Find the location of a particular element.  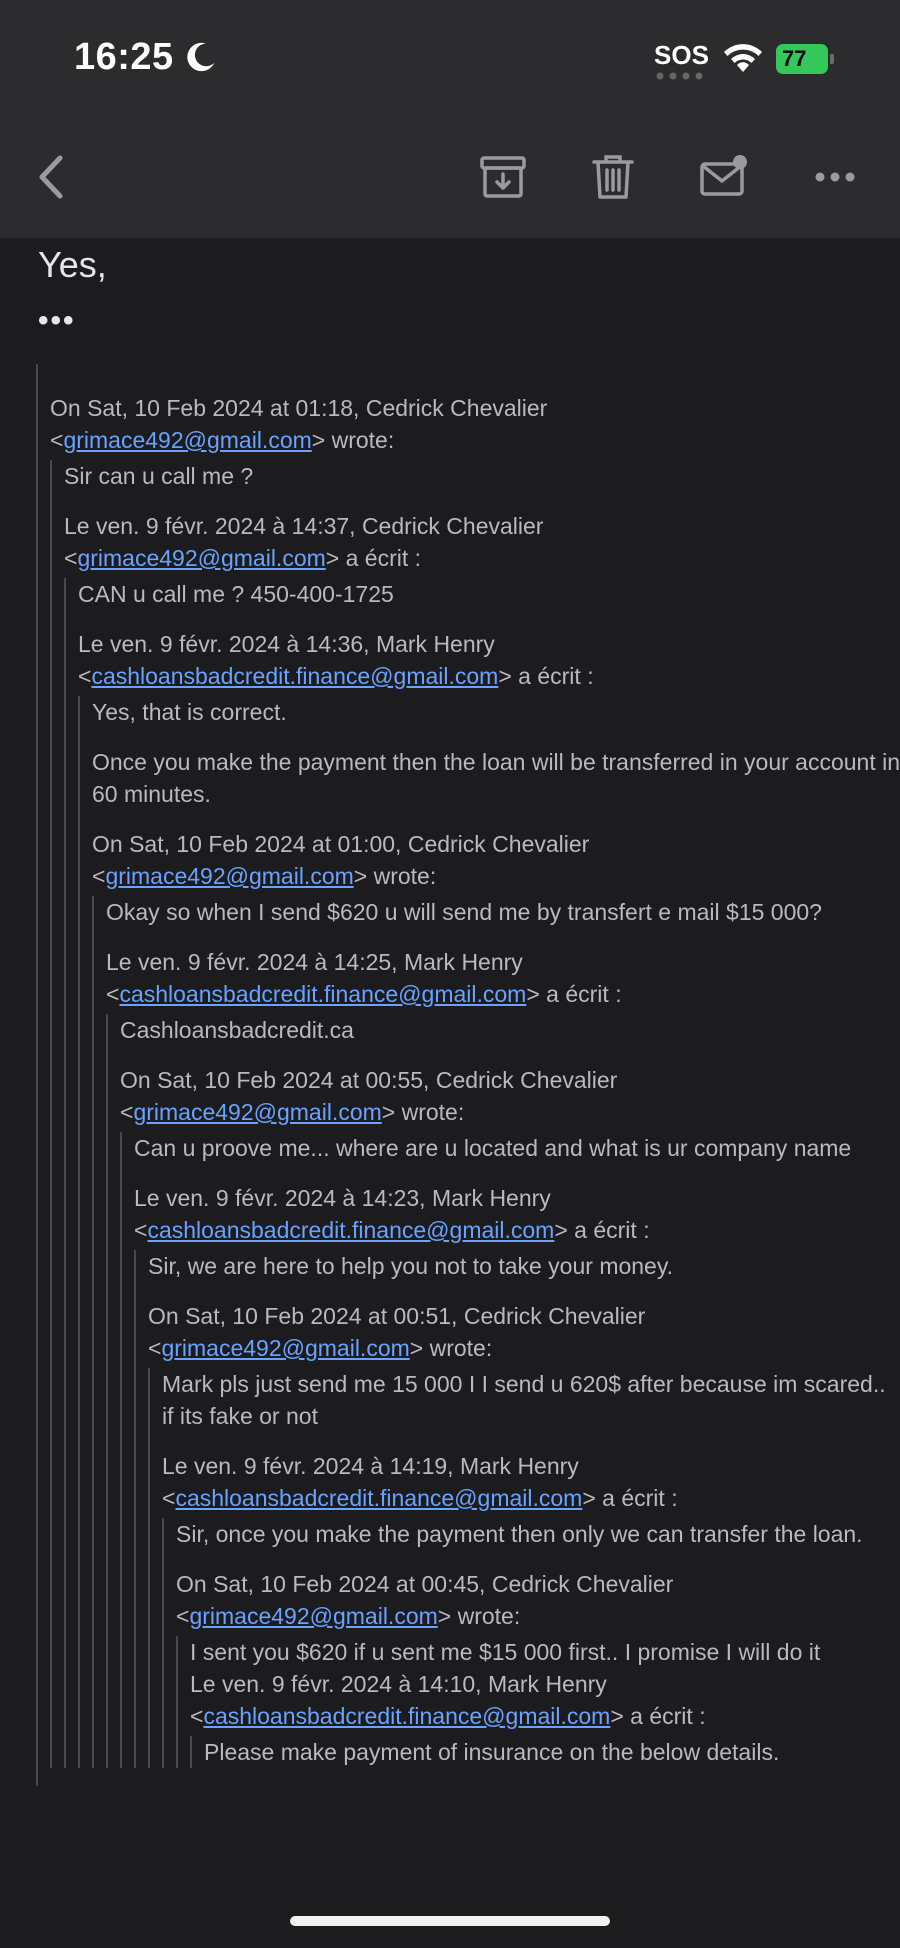

signal-dots-icon is located at coordinates (679, 76).